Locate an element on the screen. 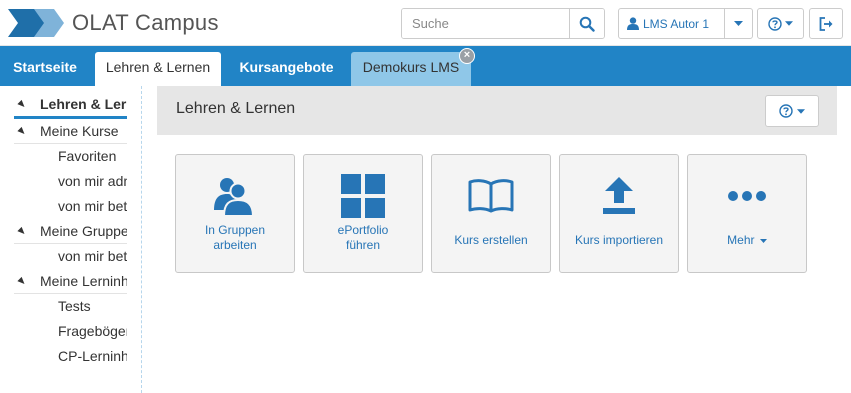 The width and height of the screenshot is (851, 393). tree-item-von-mir-betreut-gruppen: von mir betreut is located at coordinates (70, 256).